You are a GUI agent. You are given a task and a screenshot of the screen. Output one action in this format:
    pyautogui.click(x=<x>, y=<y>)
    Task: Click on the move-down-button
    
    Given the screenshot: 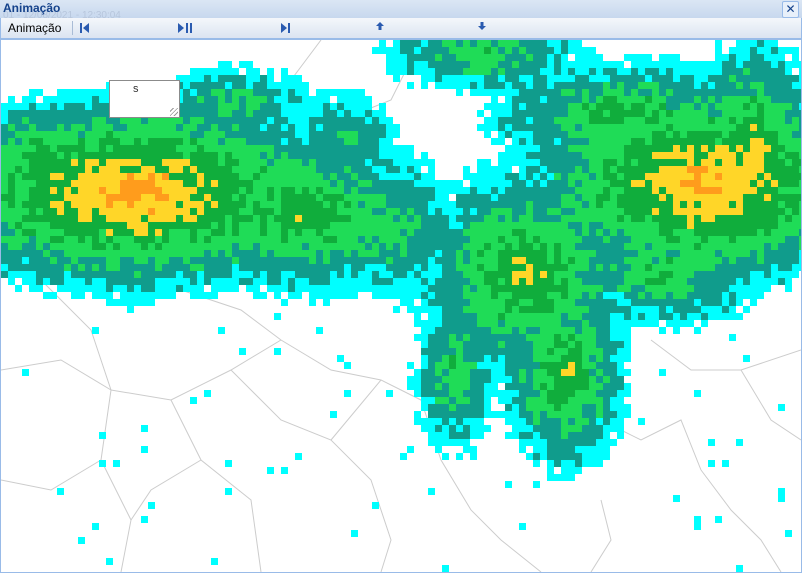 What is the action you would take?
    pyautogui.click(x=482, y=26)
    